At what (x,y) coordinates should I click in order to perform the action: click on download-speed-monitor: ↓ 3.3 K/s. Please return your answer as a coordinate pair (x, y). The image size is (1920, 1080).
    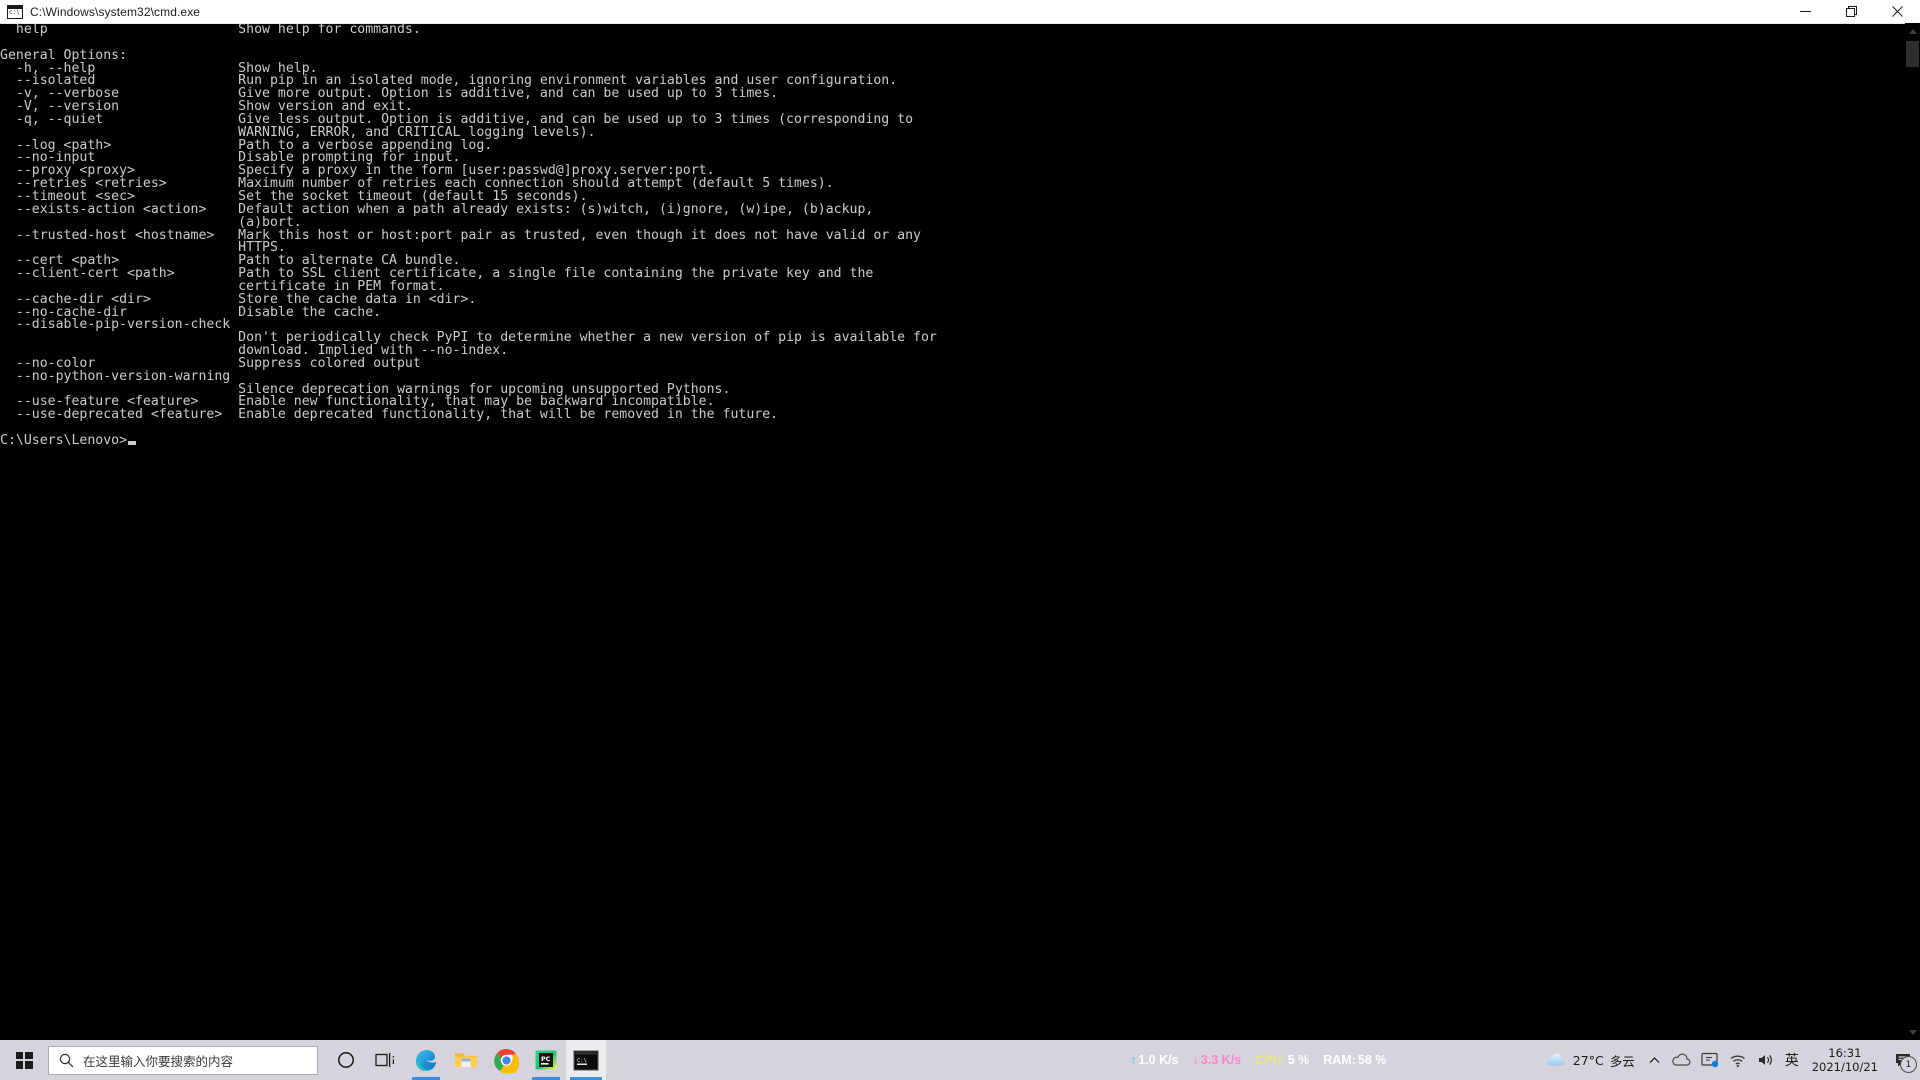
    Looking at the image, I should click on (1217, 1060).